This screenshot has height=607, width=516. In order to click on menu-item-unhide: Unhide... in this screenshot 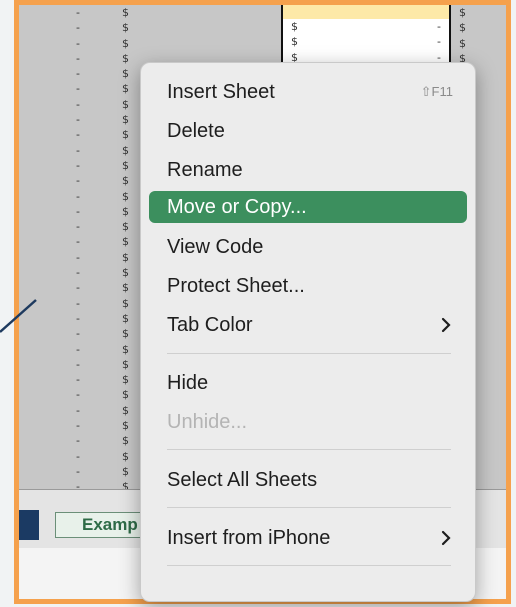, I will do `click(308, 422)`.